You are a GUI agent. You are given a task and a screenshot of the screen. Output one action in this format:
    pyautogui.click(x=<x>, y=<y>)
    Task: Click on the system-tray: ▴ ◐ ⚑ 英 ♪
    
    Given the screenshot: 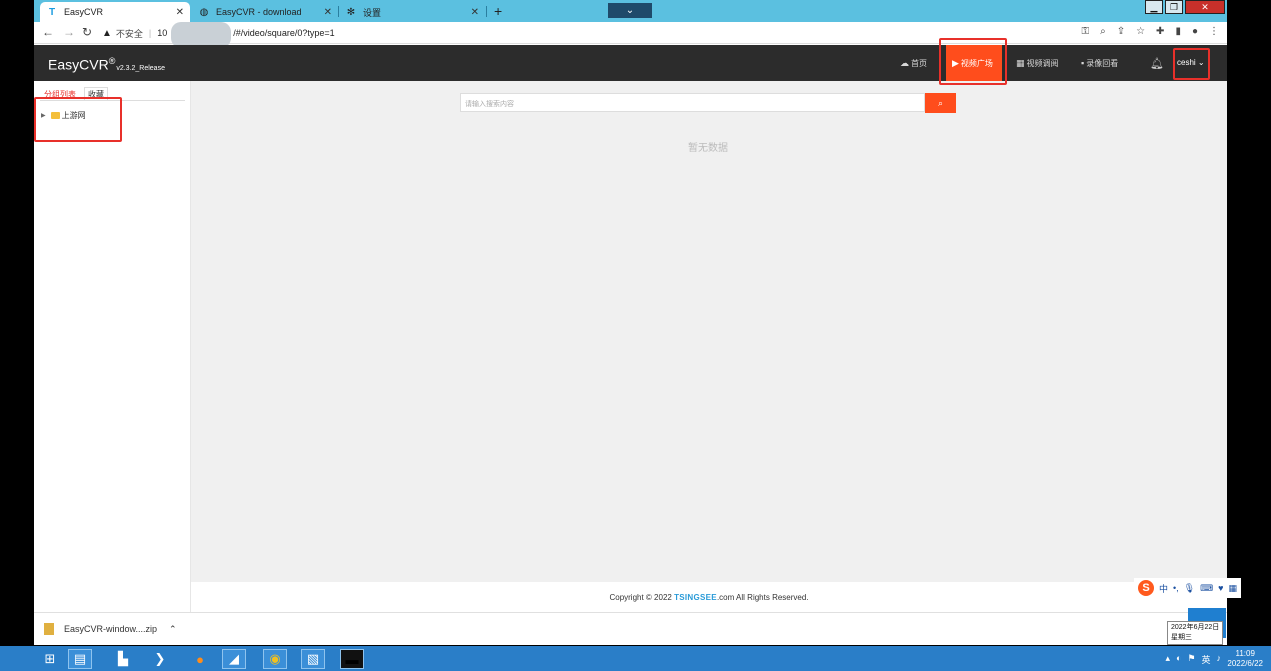 What is the action you would take?
    pyautogui.click(x=1193, y=659)
    